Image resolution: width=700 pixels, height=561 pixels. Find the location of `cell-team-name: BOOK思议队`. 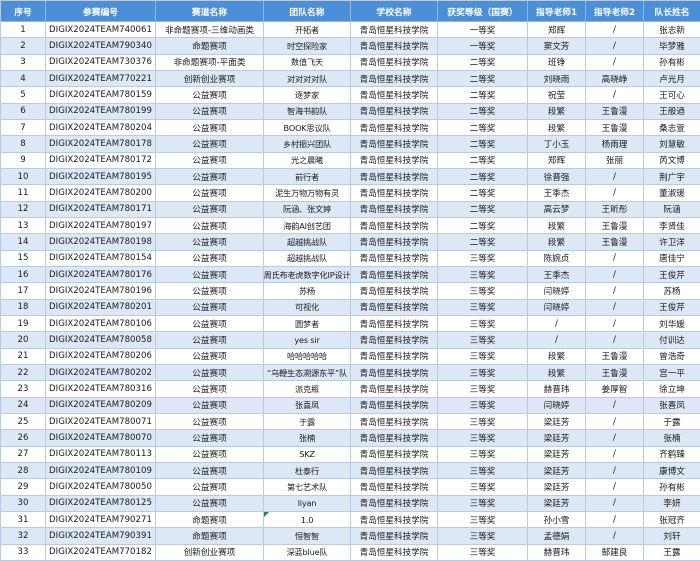

cell-team-name: BOOK思议队 is located at coordinates (307, 128).